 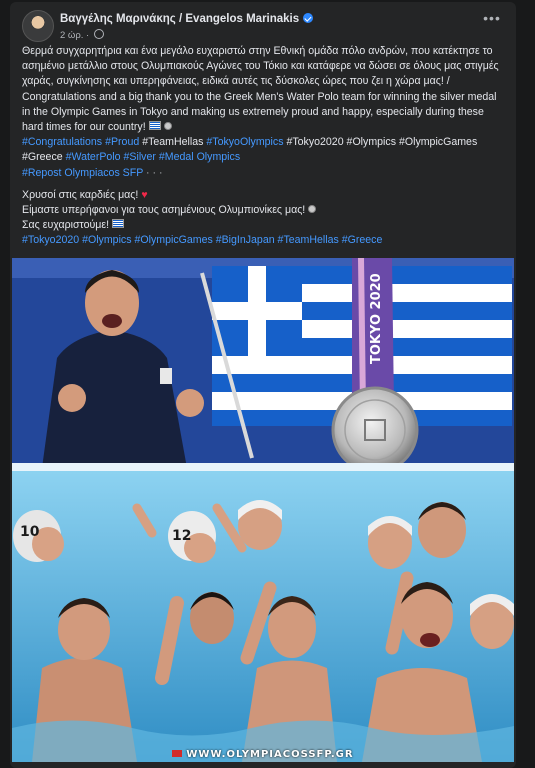 What do you see at coordinates (314, 142) in the screenshot?
I see `hashtag: #Tokyo2020` at bounding box center [314, 142].